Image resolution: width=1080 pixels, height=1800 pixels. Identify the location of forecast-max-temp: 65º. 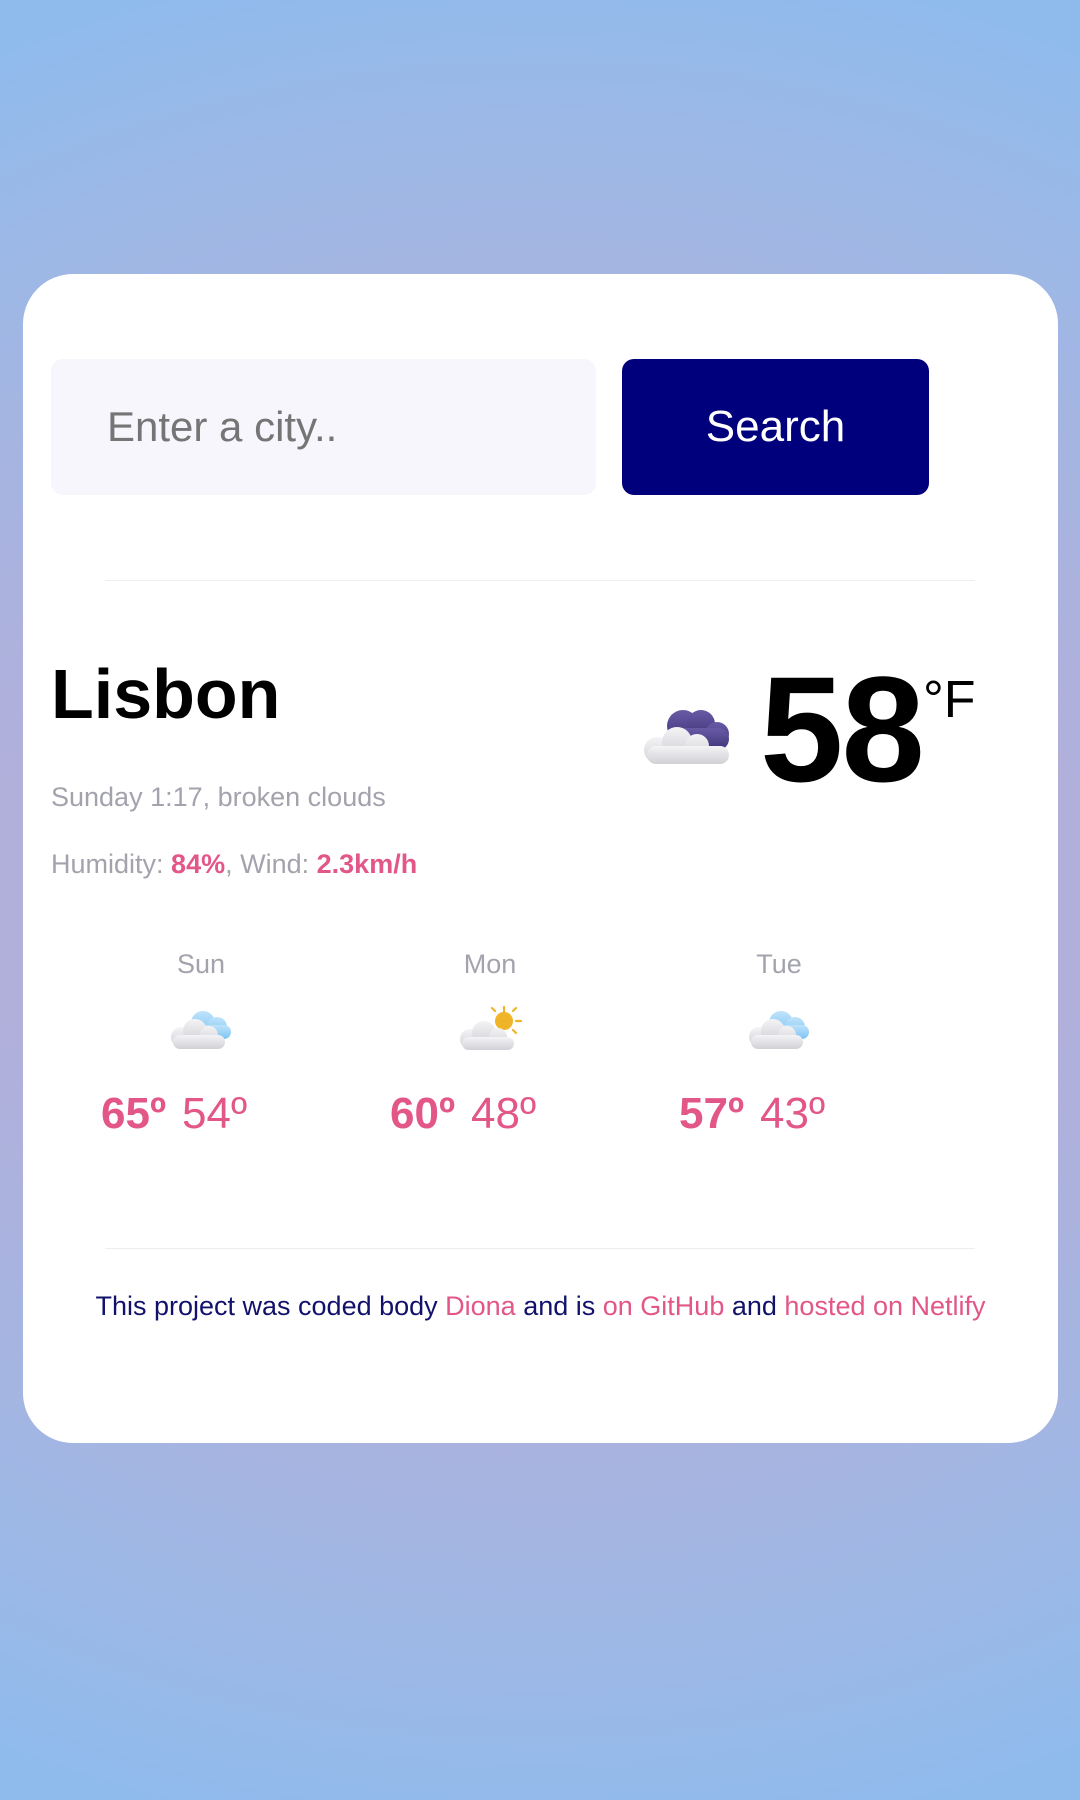
(134, 1113).